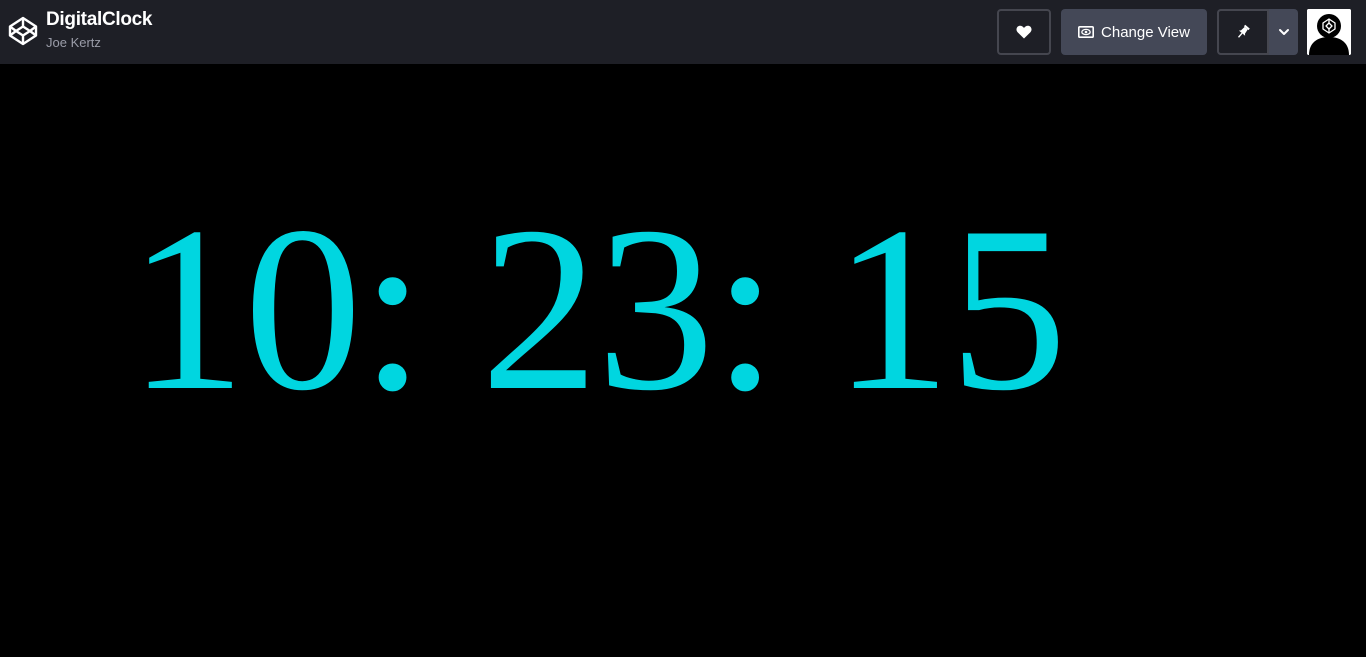 The image size is (1366, 657). I want to click on change-view-button: Change View, so click(1134, 32).